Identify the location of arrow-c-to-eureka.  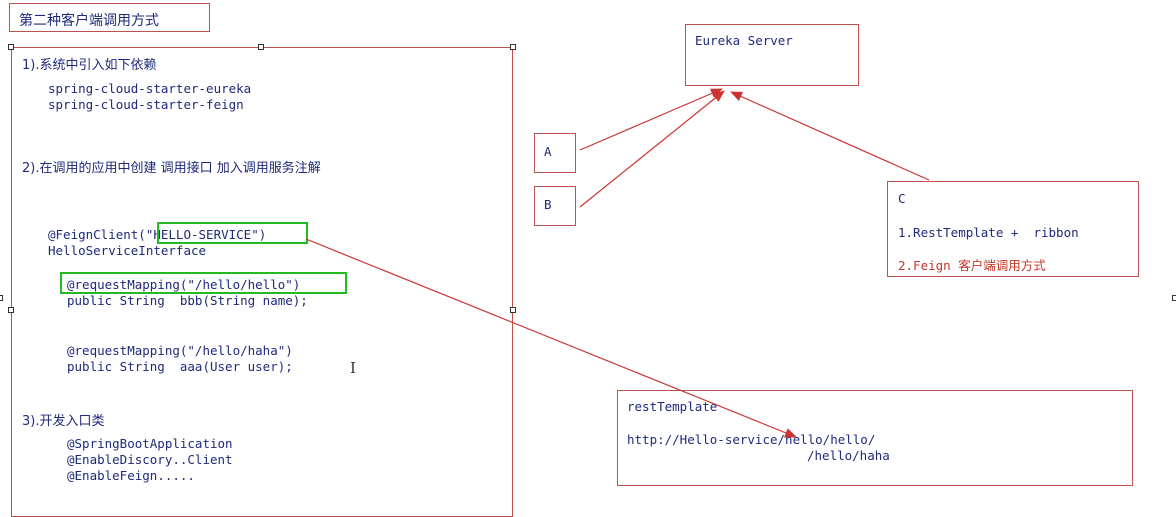
(830, 136).